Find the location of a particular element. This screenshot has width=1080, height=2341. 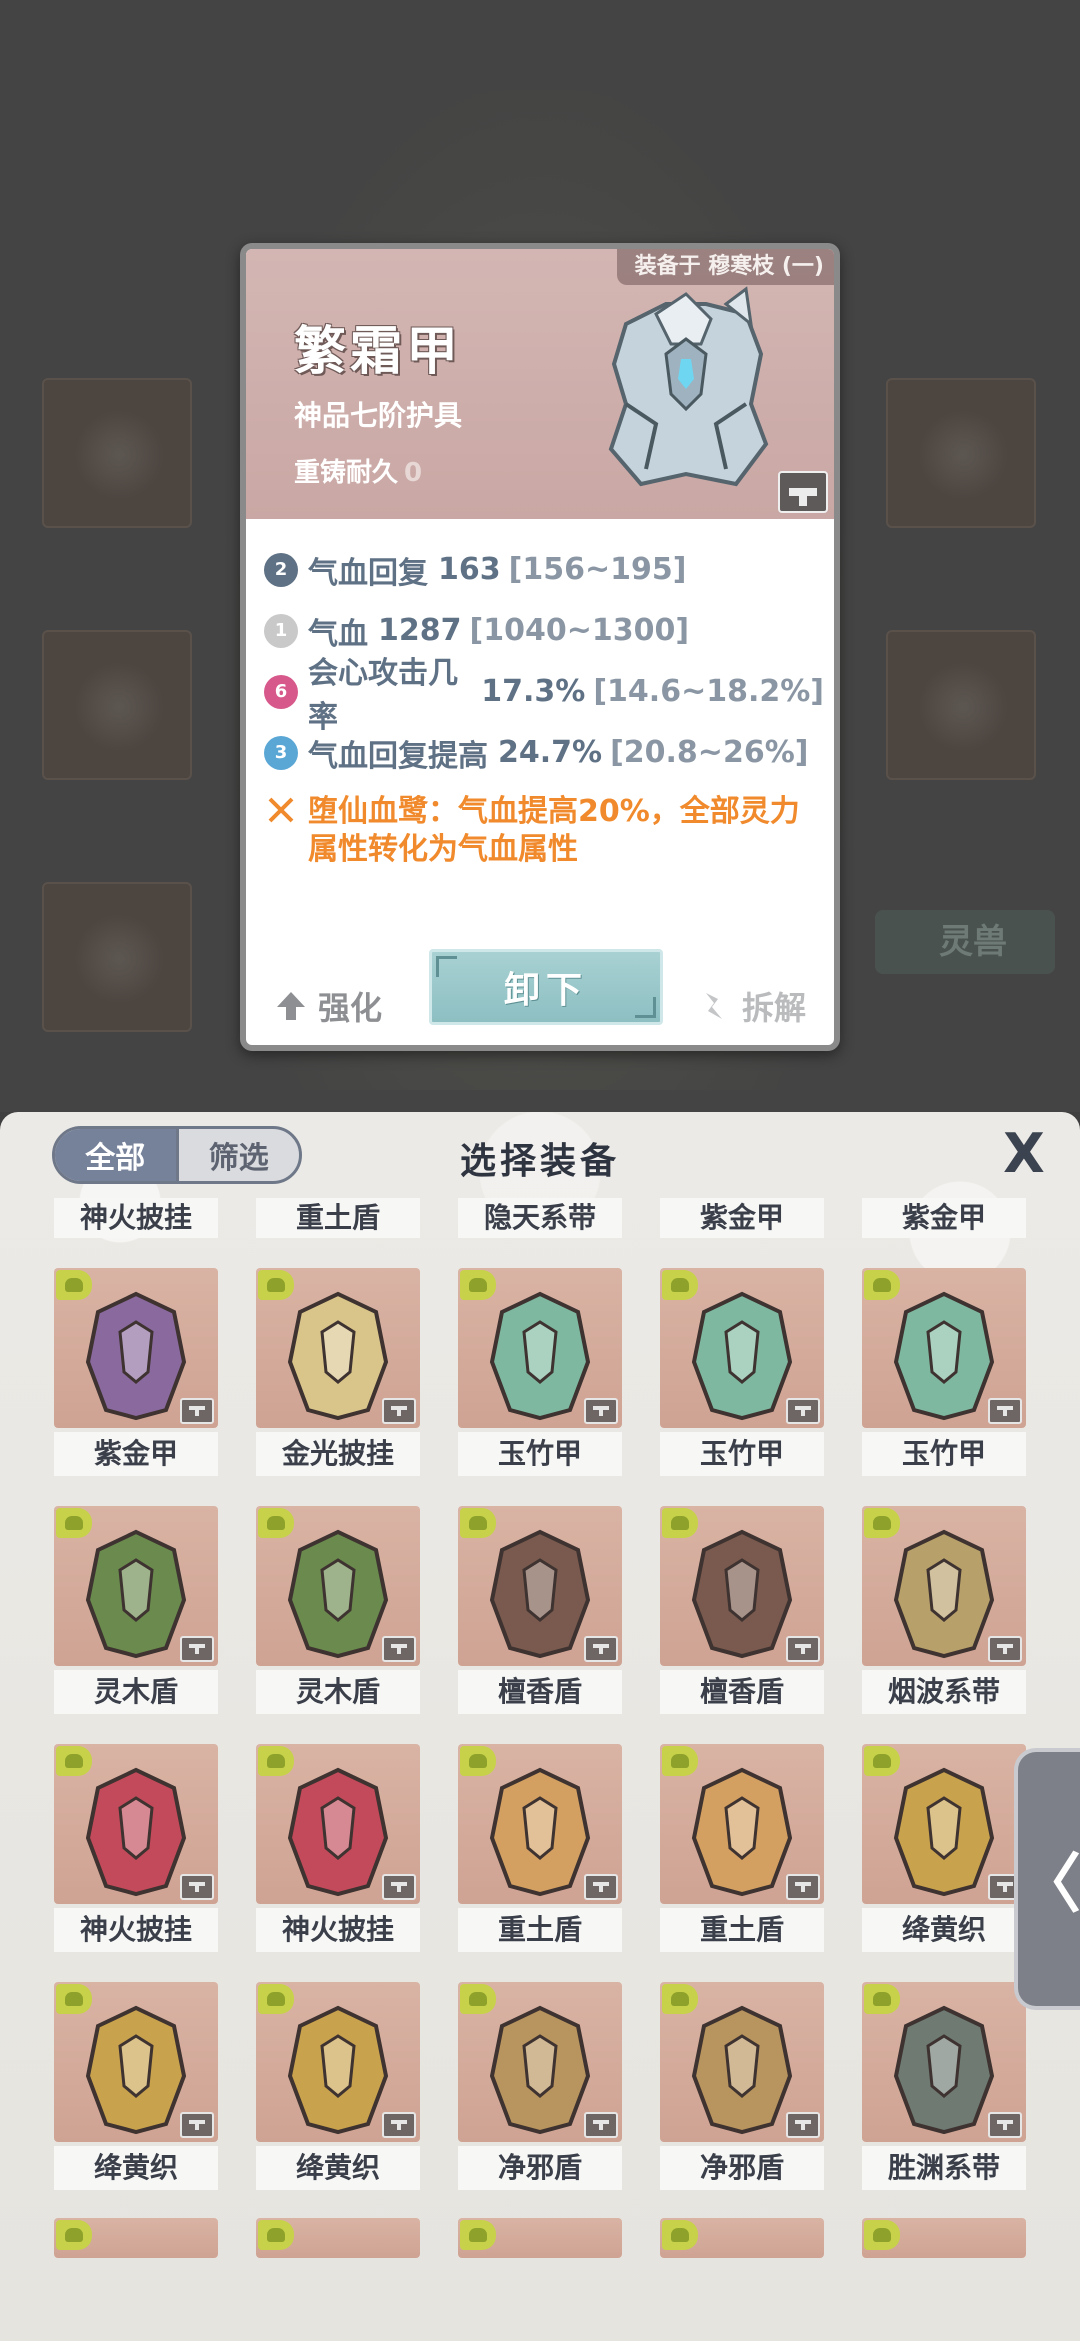

reforge-durability: 重铸耐久 0 is located at coordinates (358, 470).